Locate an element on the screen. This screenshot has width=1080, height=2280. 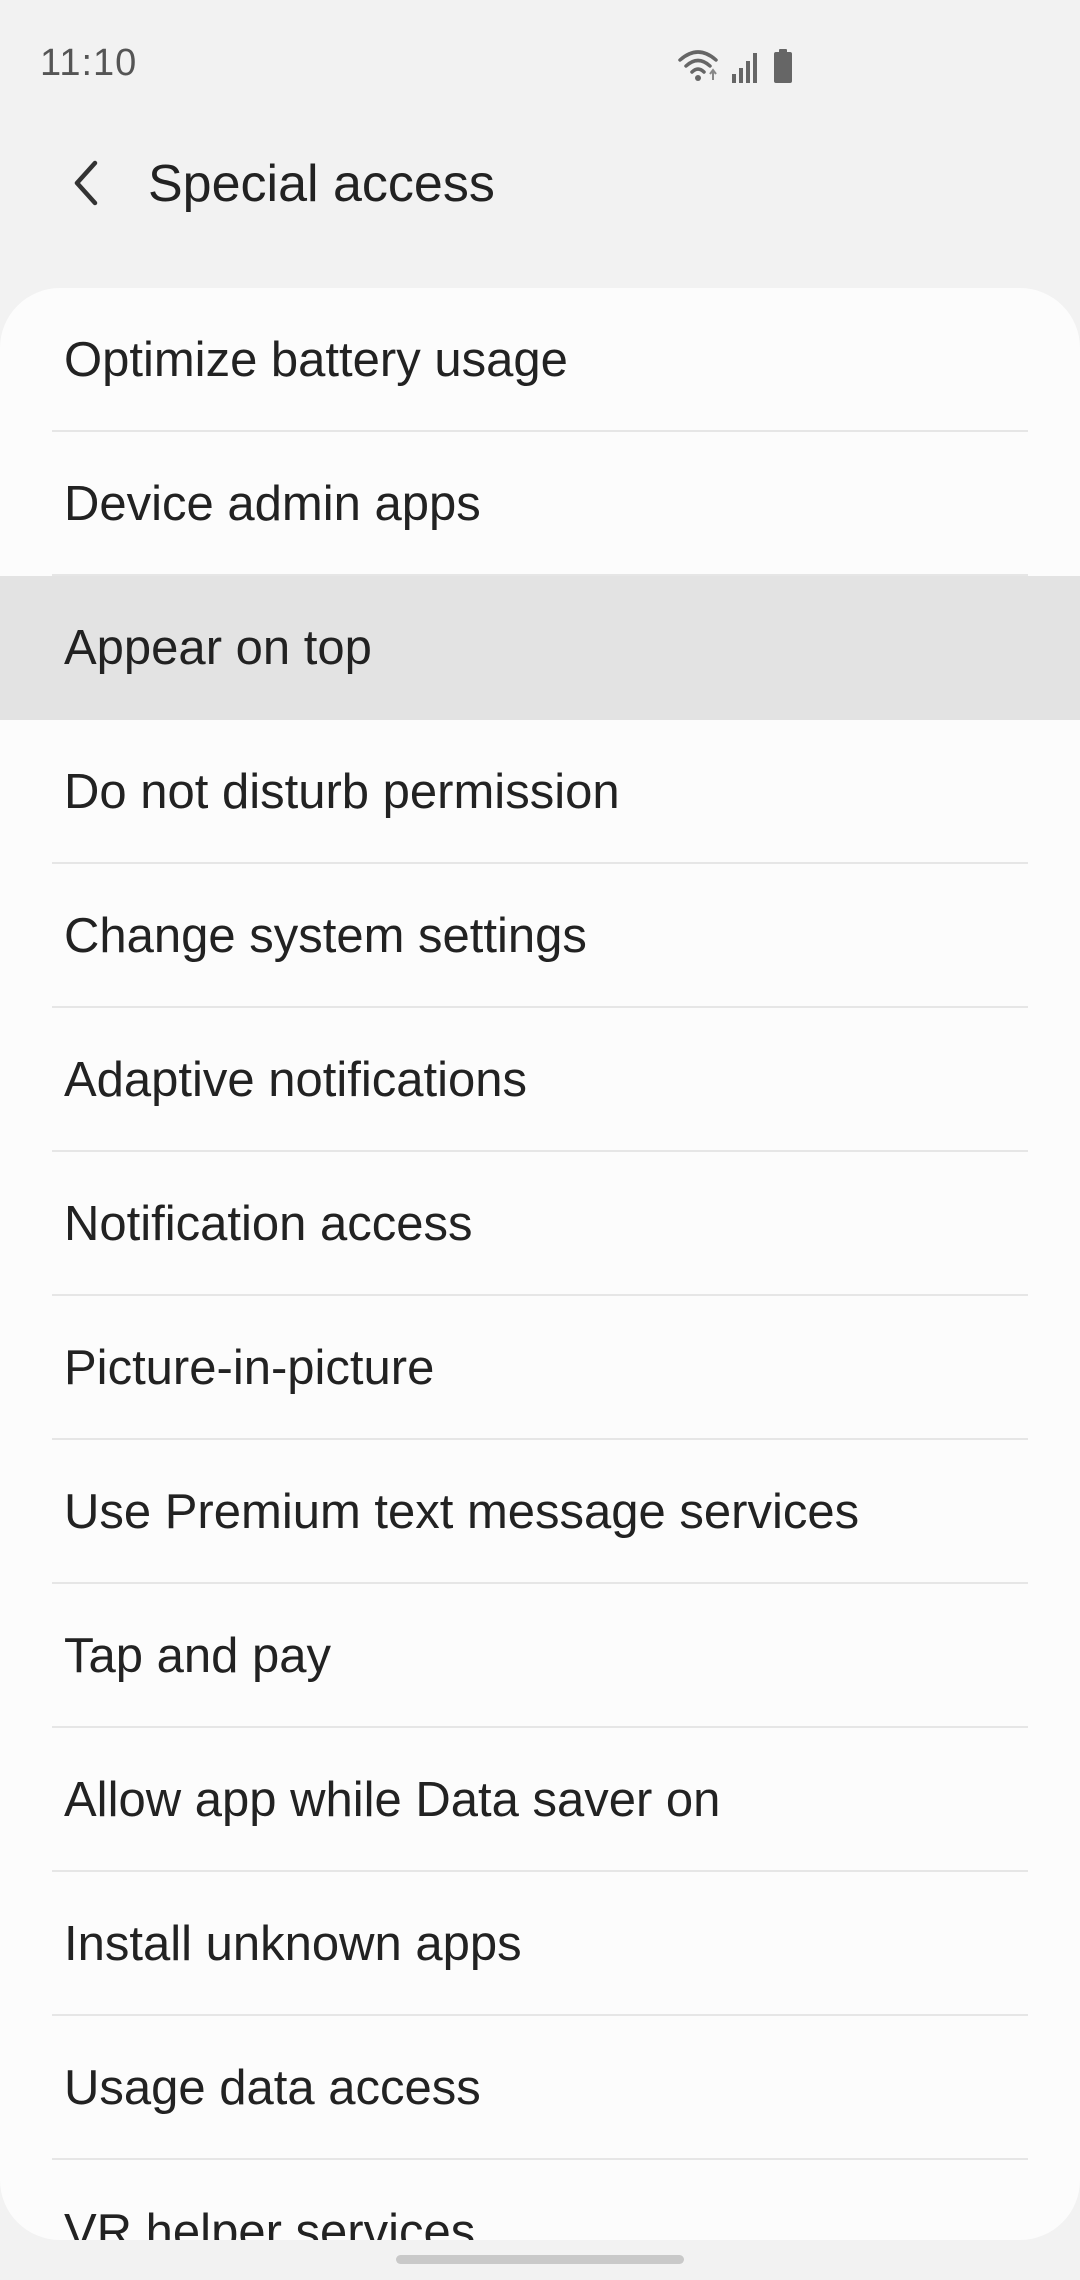
status-icons is located at coordinates (735, 64).